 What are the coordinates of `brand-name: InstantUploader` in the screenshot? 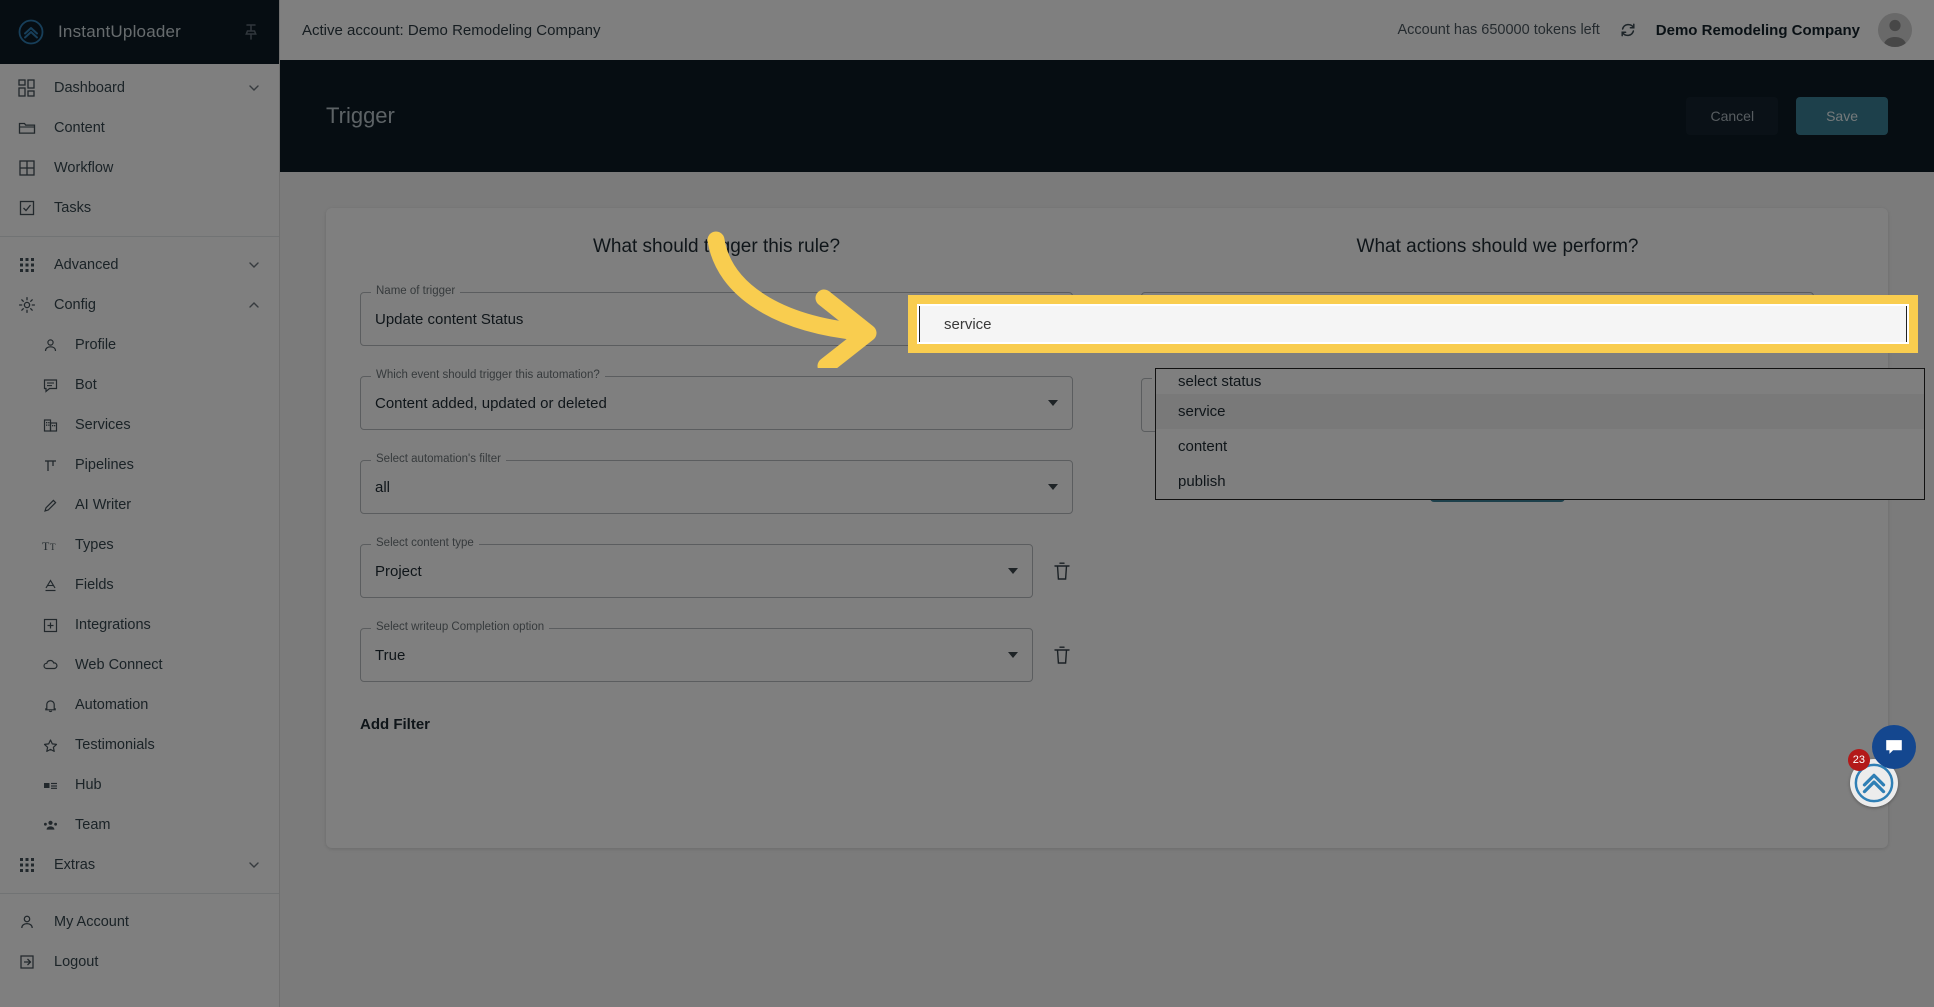 It's located at (120, 31).